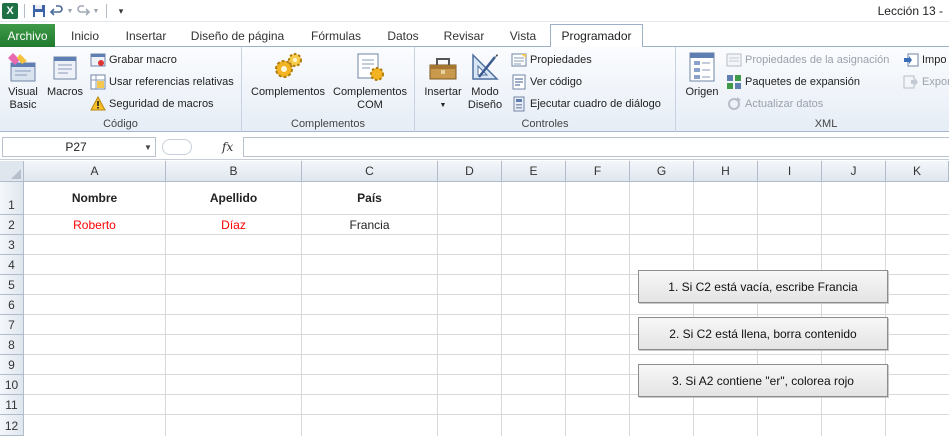 The width and height of the screenshot is (949, 436). What do you see at coordinates (146, 35) in the screenshot?
I see `tab-insertar: Insertar` at bounding box center [146, 35].